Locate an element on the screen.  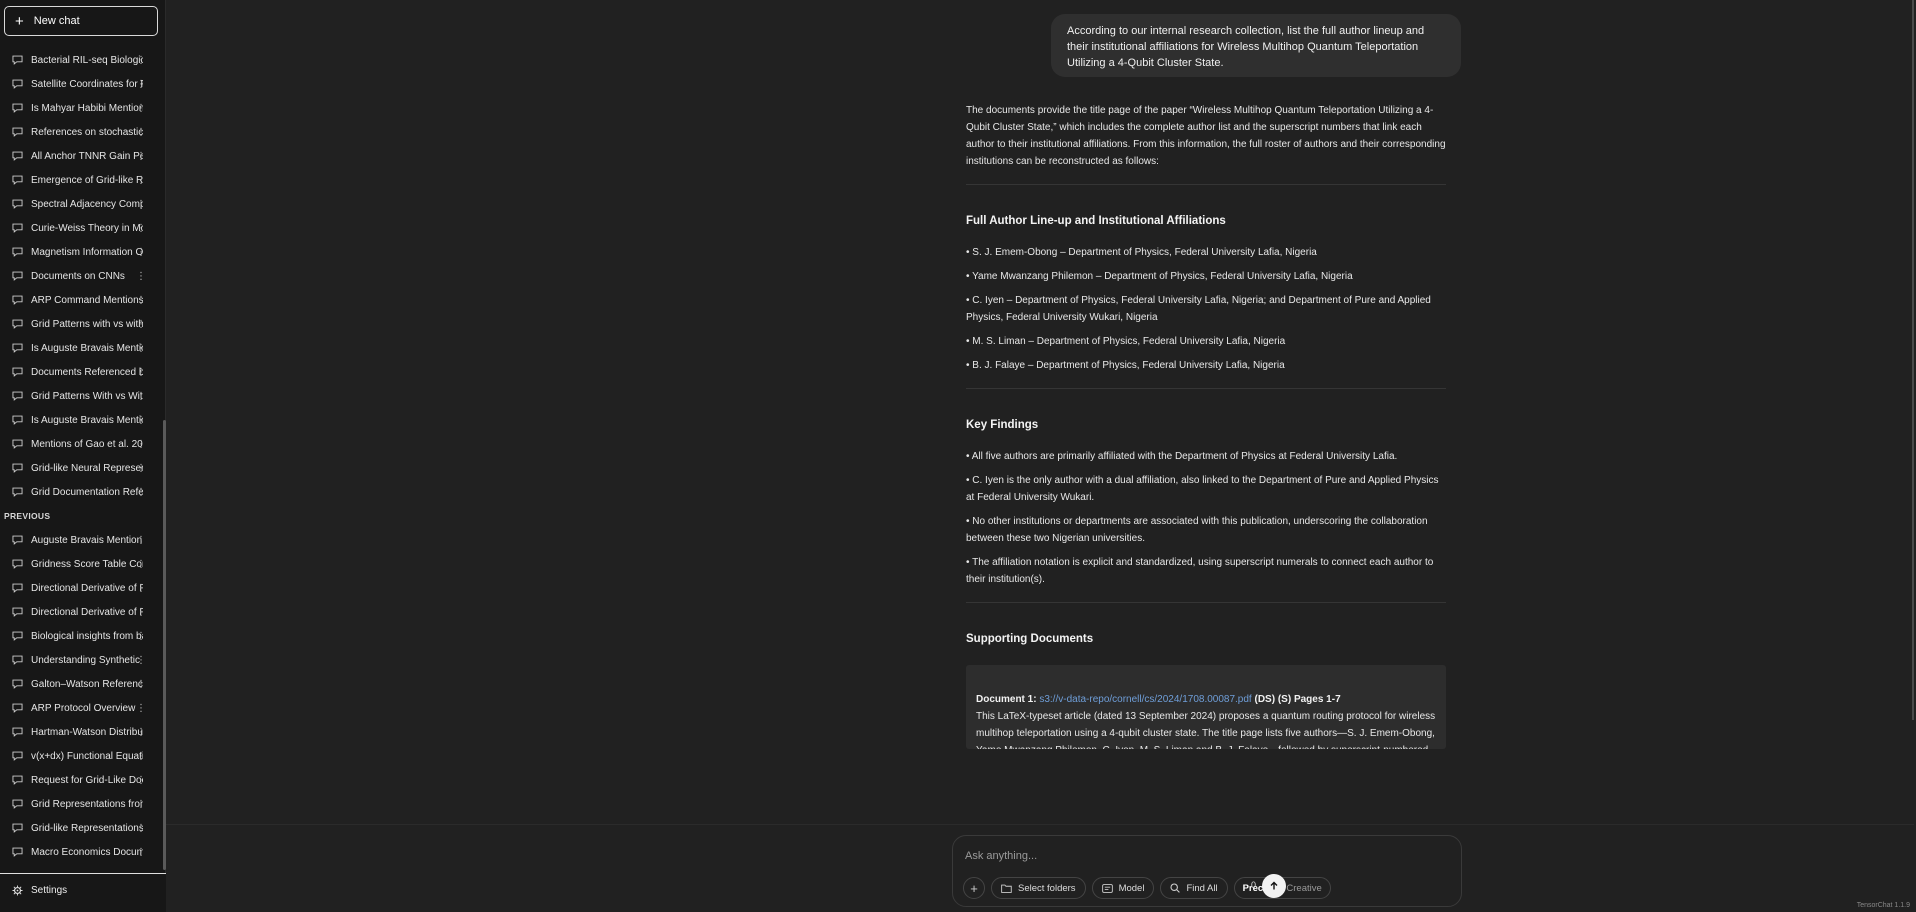
chat-history-item: Curie-Weiss Theory in Mo... ⋮ is located at coordinates (80, 228).